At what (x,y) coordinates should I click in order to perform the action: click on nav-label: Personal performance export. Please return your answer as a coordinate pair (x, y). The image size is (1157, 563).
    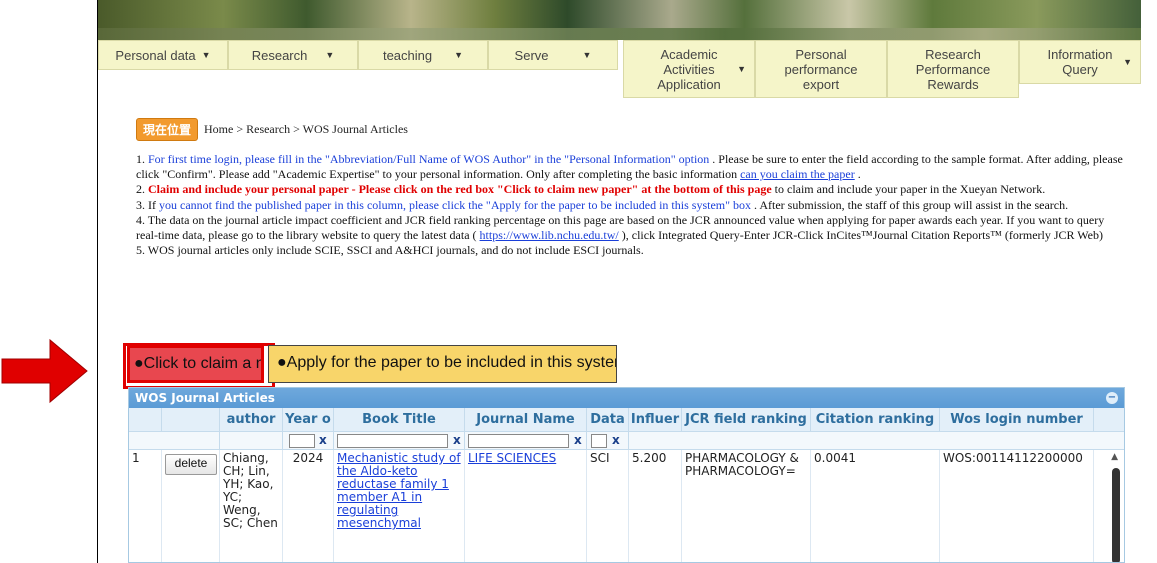
    Looking at the image, I should click on (821, 69).